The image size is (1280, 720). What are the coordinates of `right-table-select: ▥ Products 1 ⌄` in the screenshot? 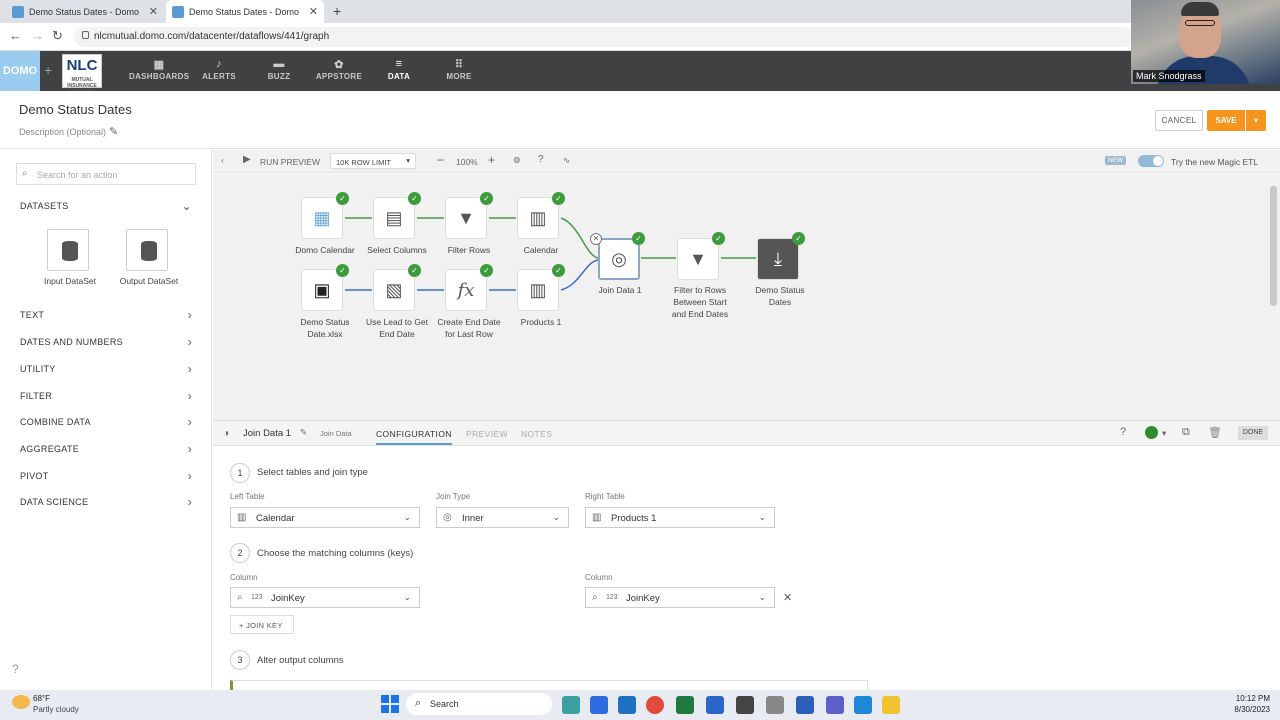 It's located at (680, 517).